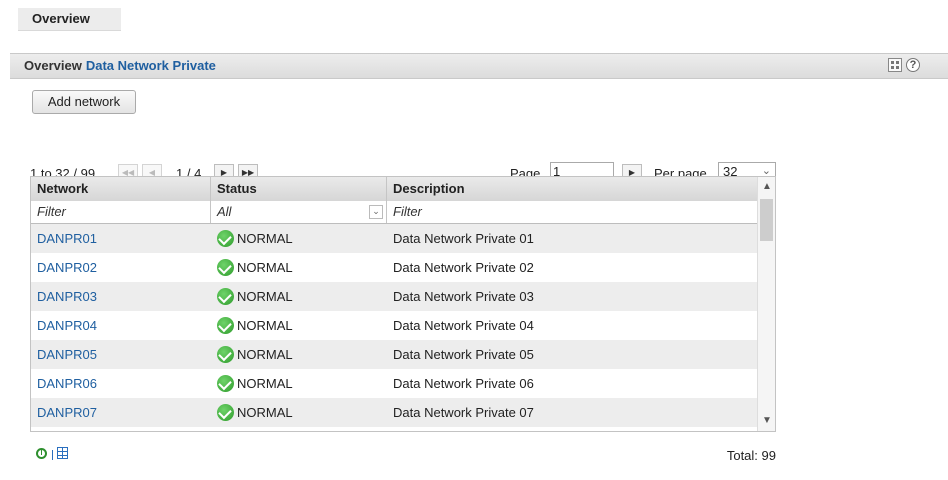  I want to click on table-row: DANPR05 NORMAL Data Network Private 05, so click(394, 354).